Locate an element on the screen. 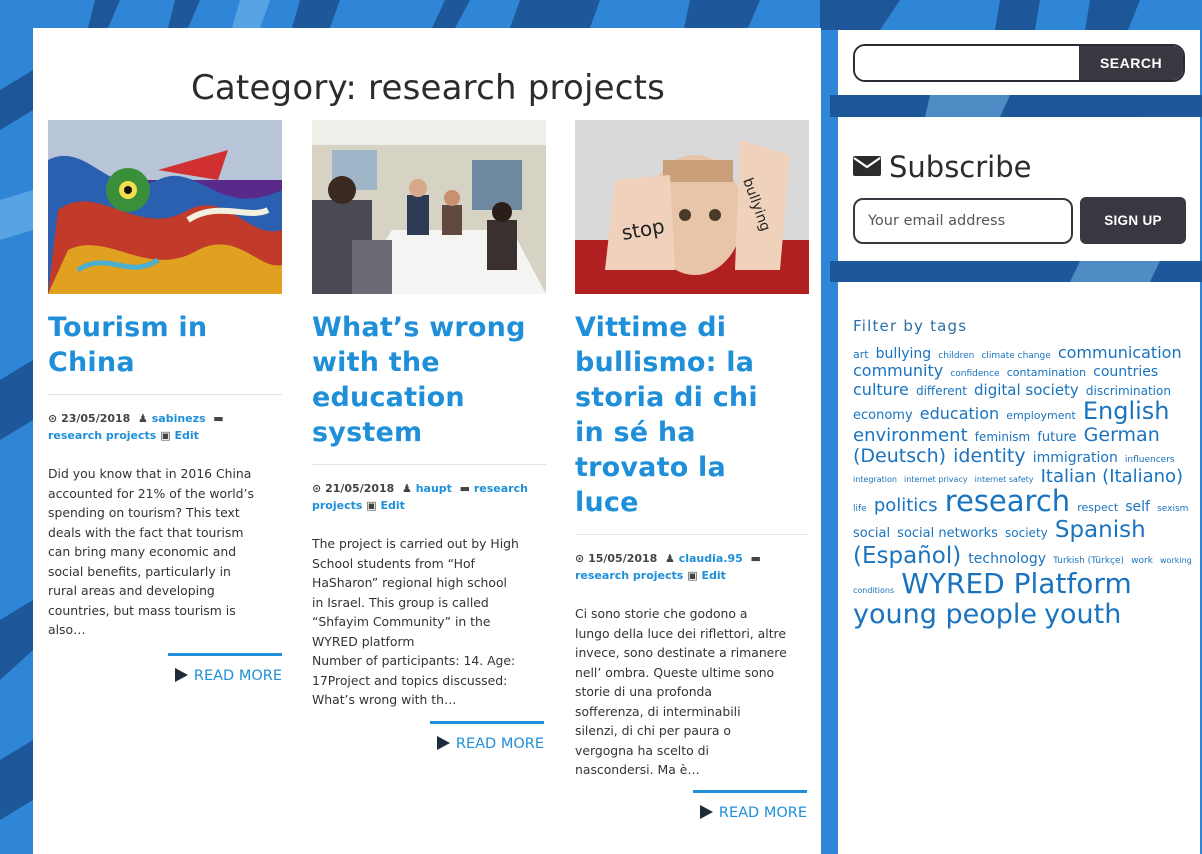  tag-link: English is located at coordinates (1126, 411).